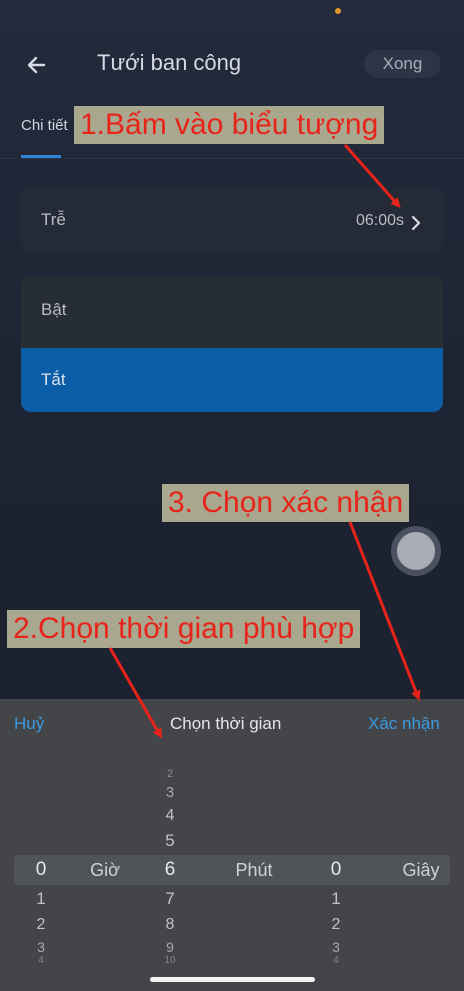 This screenshot has width=464, height=991. I want to click on cancel-button: Huỷ, so click(29, 724).